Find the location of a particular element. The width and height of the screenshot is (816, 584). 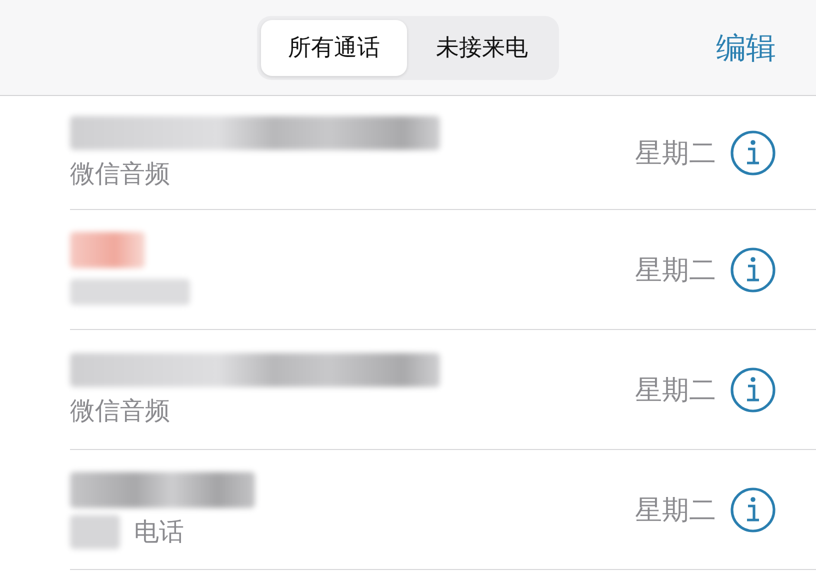

redacted-label is located at coordinates (95, 531).